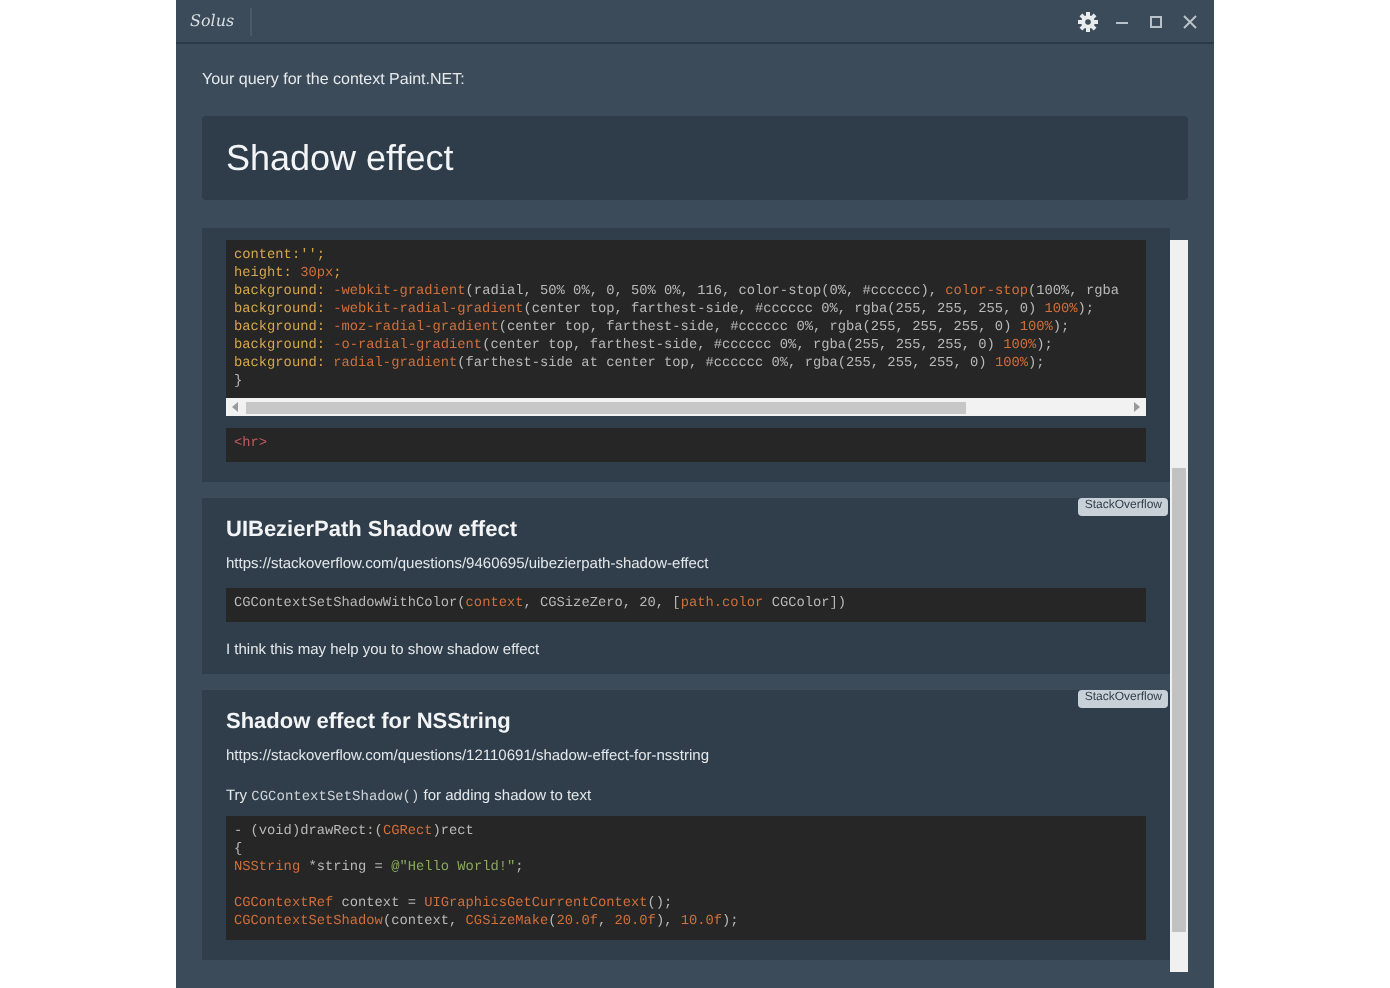 This screenshot has width=1390, height=988. I want to click on query-field: Shadow effect, so click(695, 158).